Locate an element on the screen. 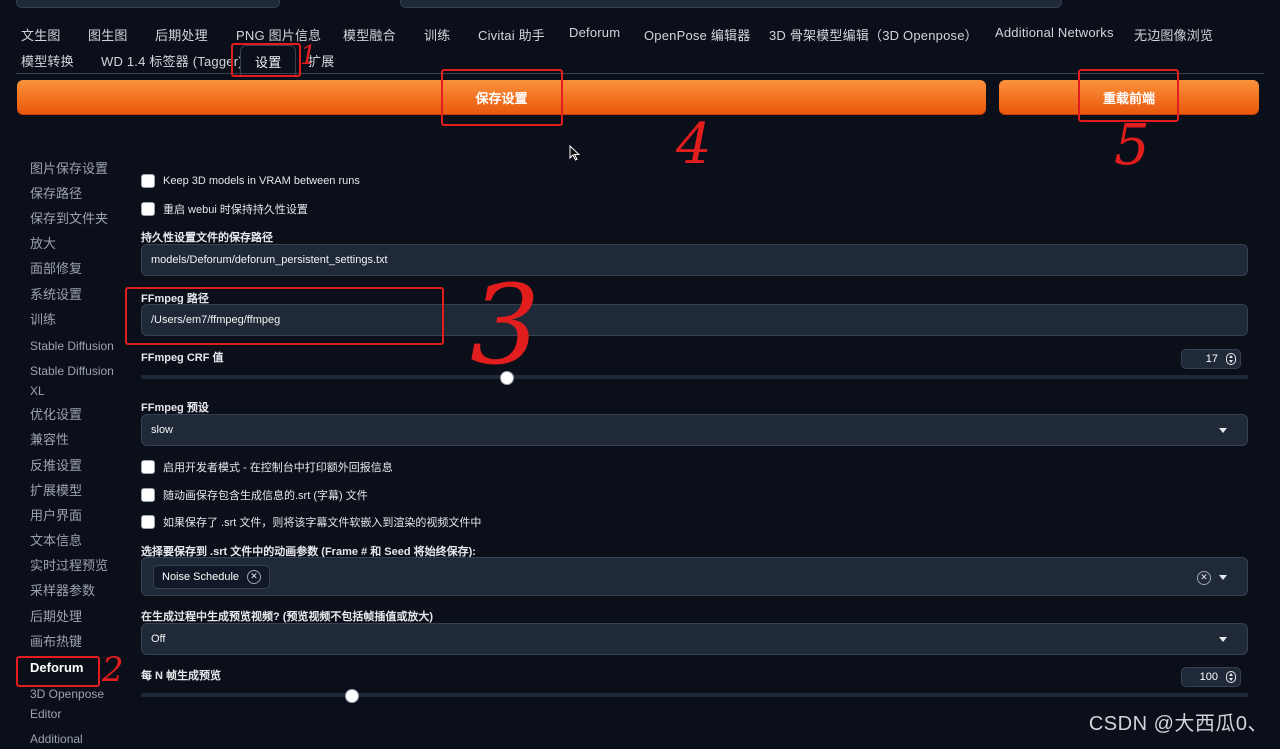  keep-3d-vram-label: Keep 3D models in VRAM between runs is located at coordinates (261, 181).